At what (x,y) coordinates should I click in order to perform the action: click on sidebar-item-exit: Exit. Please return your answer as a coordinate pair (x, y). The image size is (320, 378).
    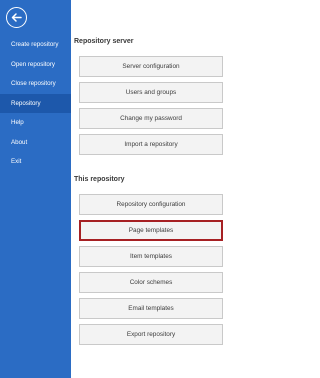
    Looking at the image, I should click on (35, 161).